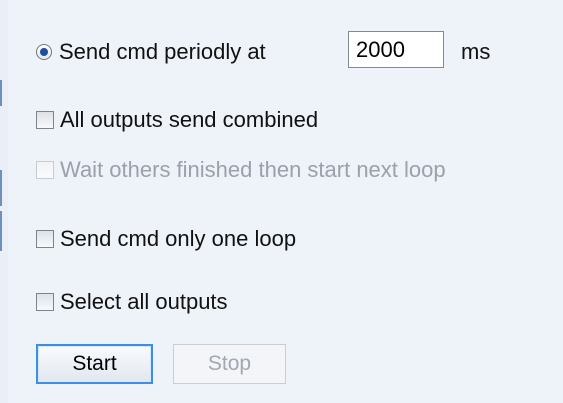 The image size is (563, 403). What do you see at coordinates (166, 239) in the screenshot?
I see `send-one-loop-option: Send cmd only one loop` at bounding box center [166, 239].